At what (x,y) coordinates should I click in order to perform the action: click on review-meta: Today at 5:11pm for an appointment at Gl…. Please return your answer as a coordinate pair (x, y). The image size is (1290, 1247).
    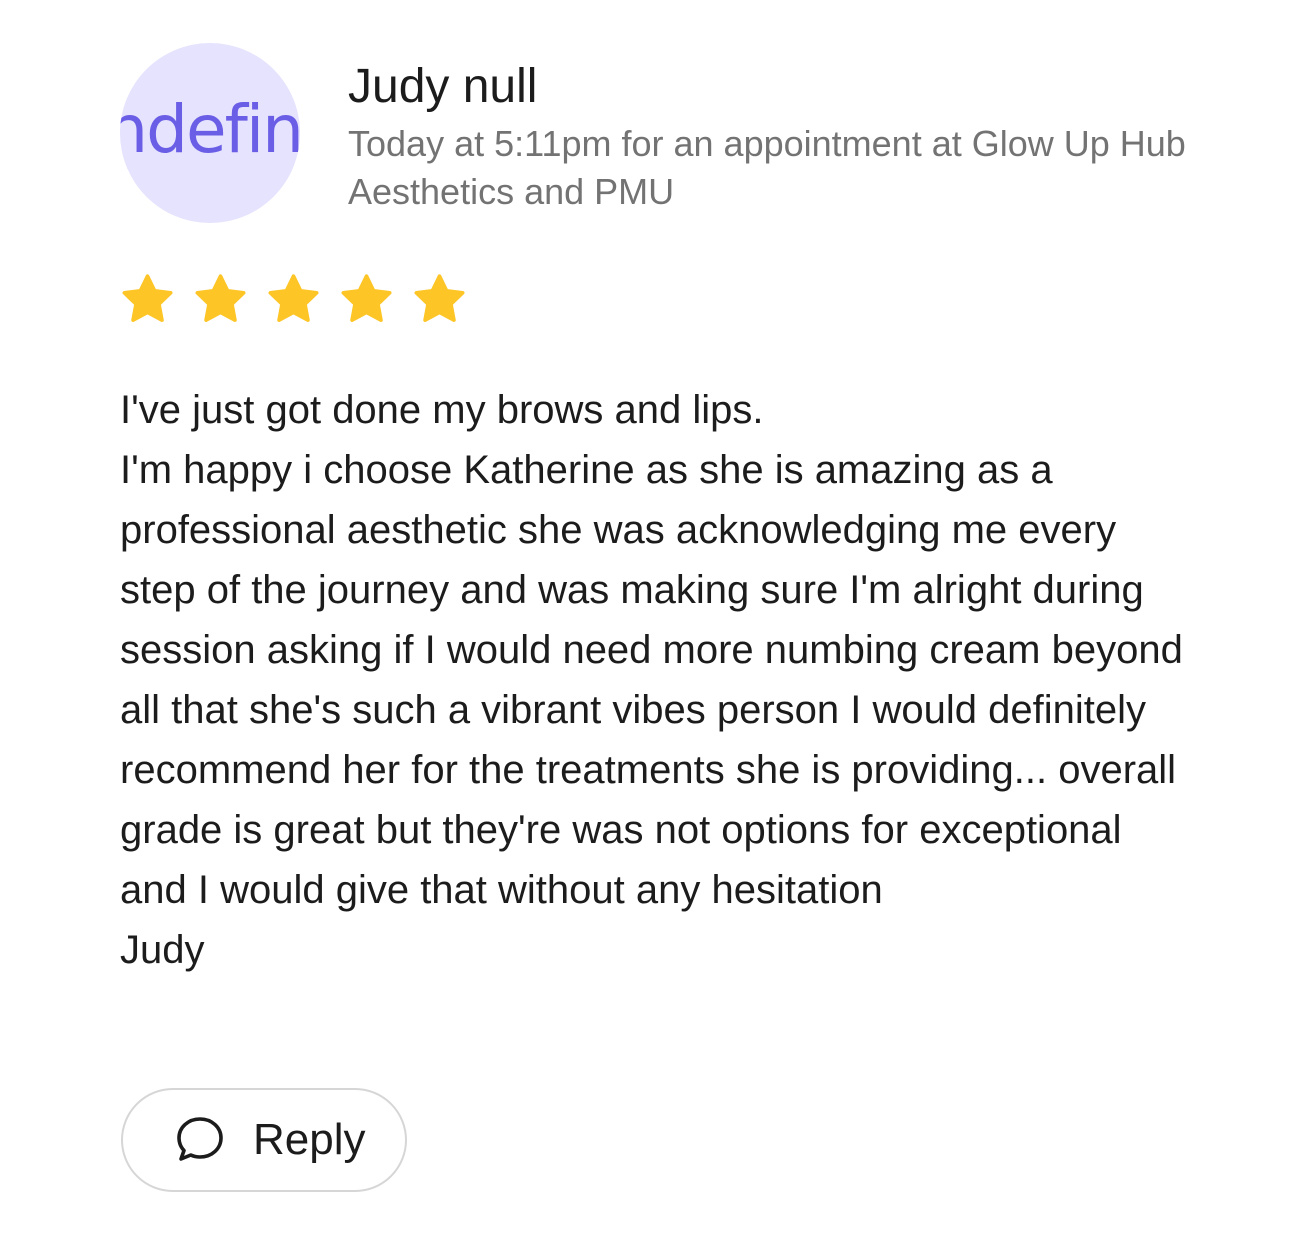
    Looking at the image, I should click on (767, 167).